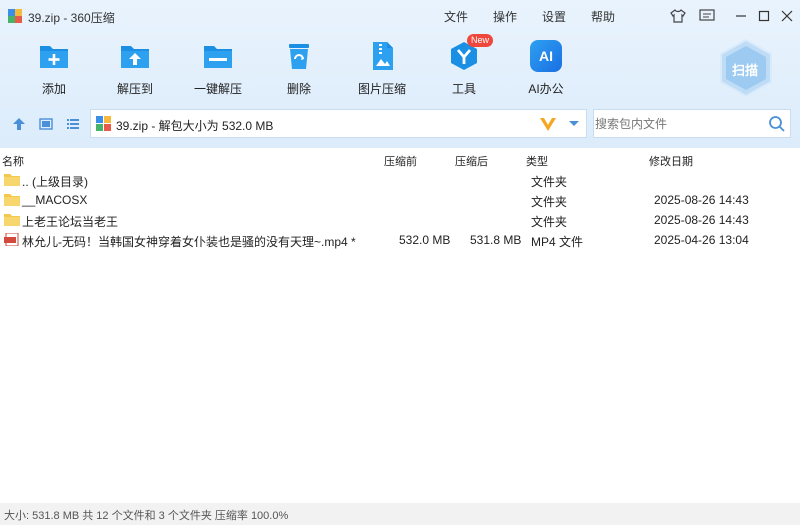 This screenshot has width=800, height=525. What do you see at coordinates (678, 16) in the screenshot?
I see `skin-icon` at bounding box center [678, 16].